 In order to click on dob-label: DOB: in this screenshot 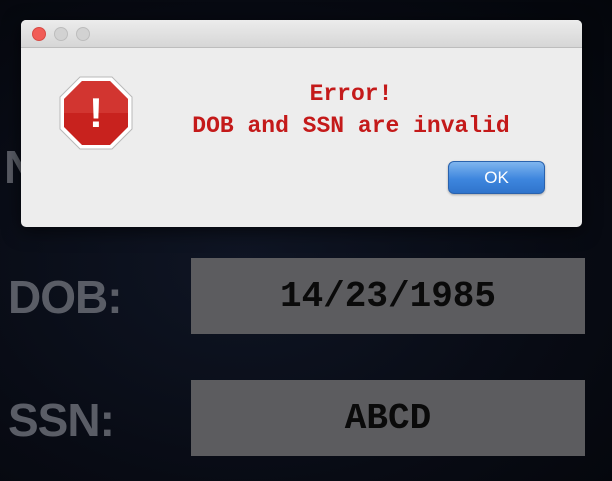, I will do `click(65, 297)`.